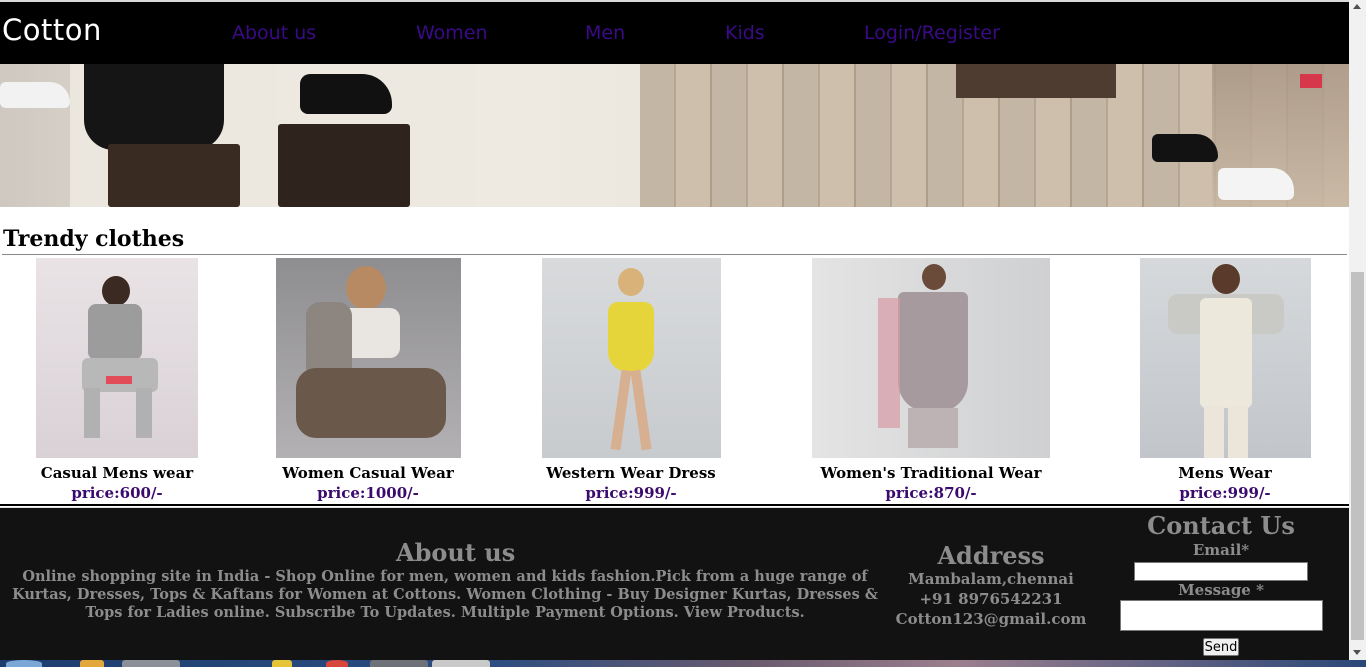 The height and width of the screenshot is (667, 1366). Describe the element at coordinates (52, 30) in the screenshot. I see `brand-logo: Cotton` at that location.